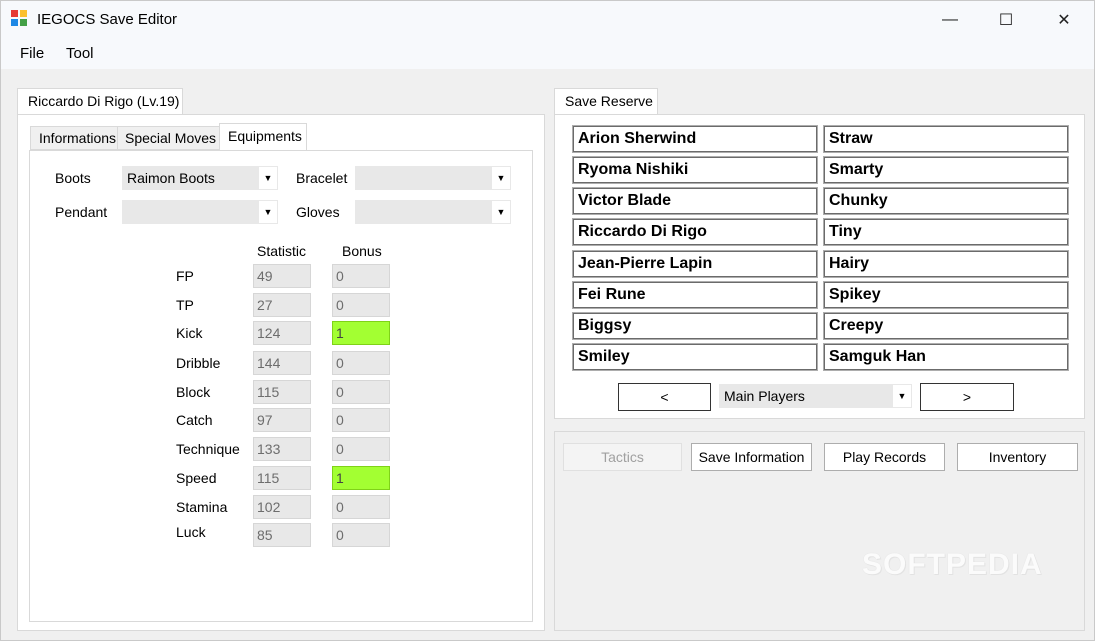 This screenshot has width=1095, height=641. I want to click on reserve-player-button: Spikey, so click(946, 295).